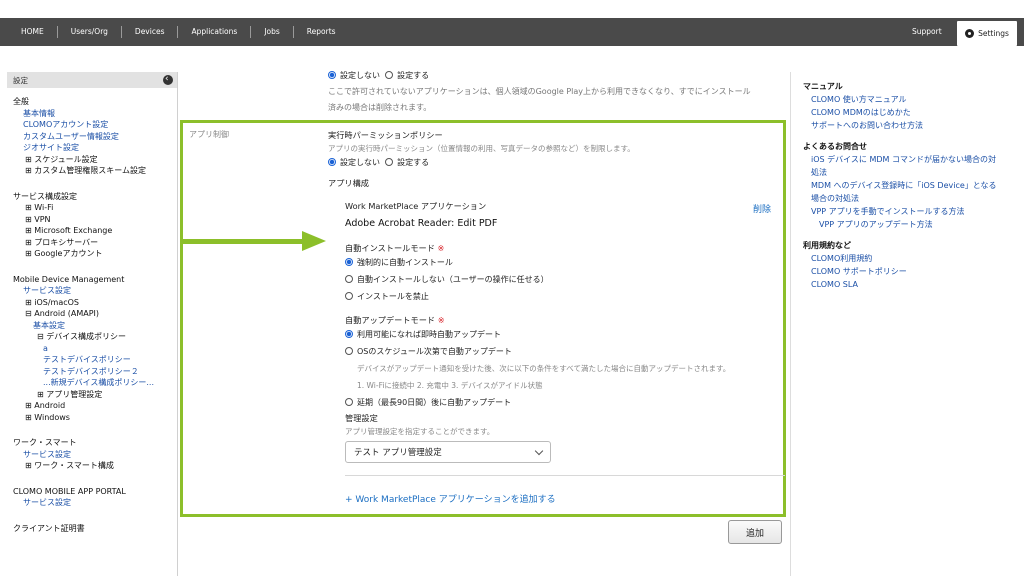 The width and height of the screenshot is (1024, 576). Describe the element at coordinates (49, 528) in the screenshot. I see `sidebar-section-heading: クライアント証明書` at that location.